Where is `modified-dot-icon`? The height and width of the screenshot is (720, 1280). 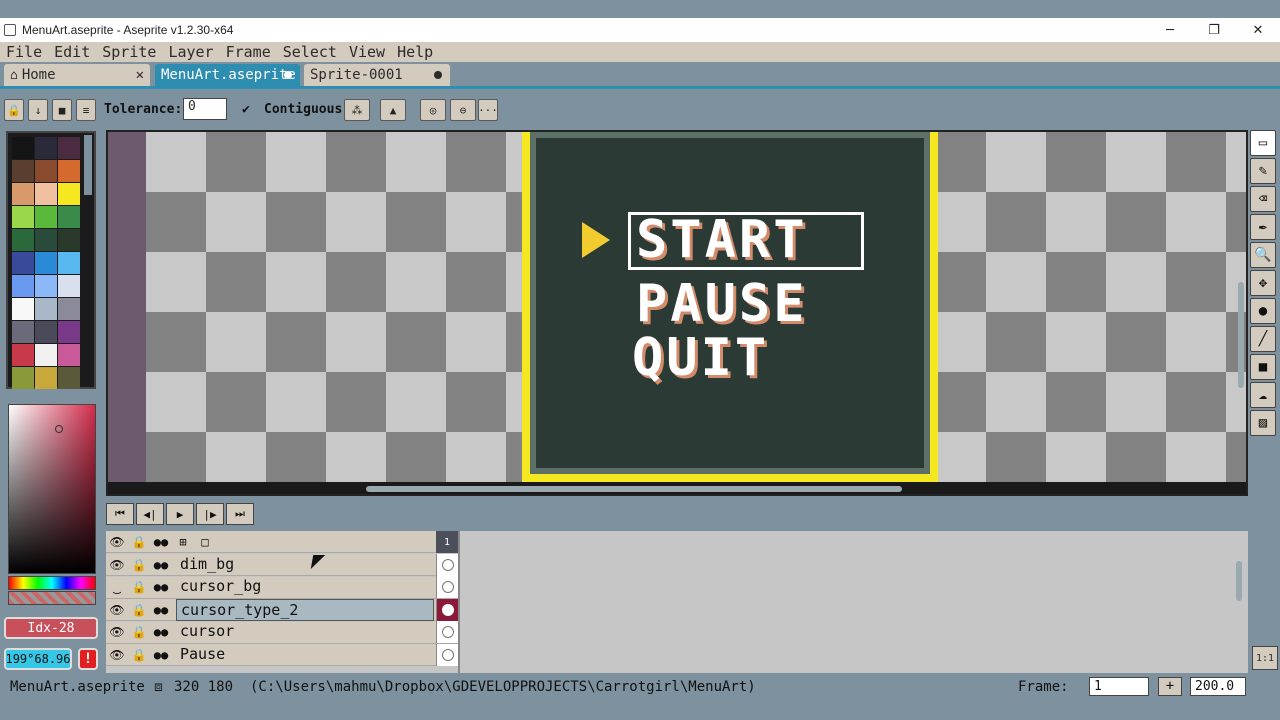
modified-dot-icon is located at coordinates (288, 75).